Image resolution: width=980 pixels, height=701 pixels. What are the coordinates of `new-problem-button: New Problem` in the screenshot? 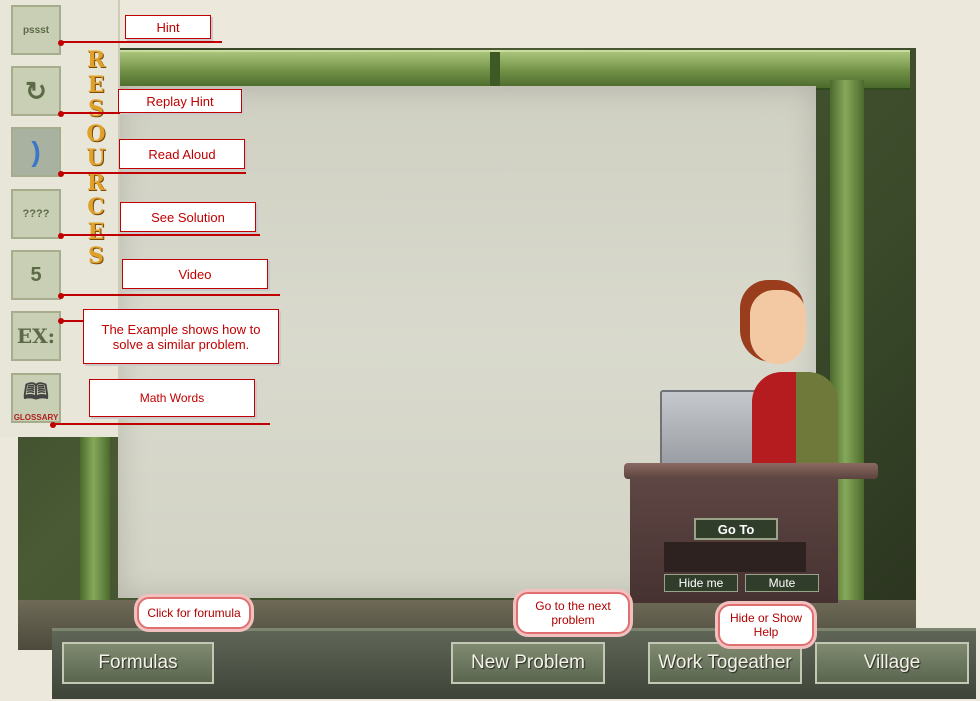 It's located at (528, 663).